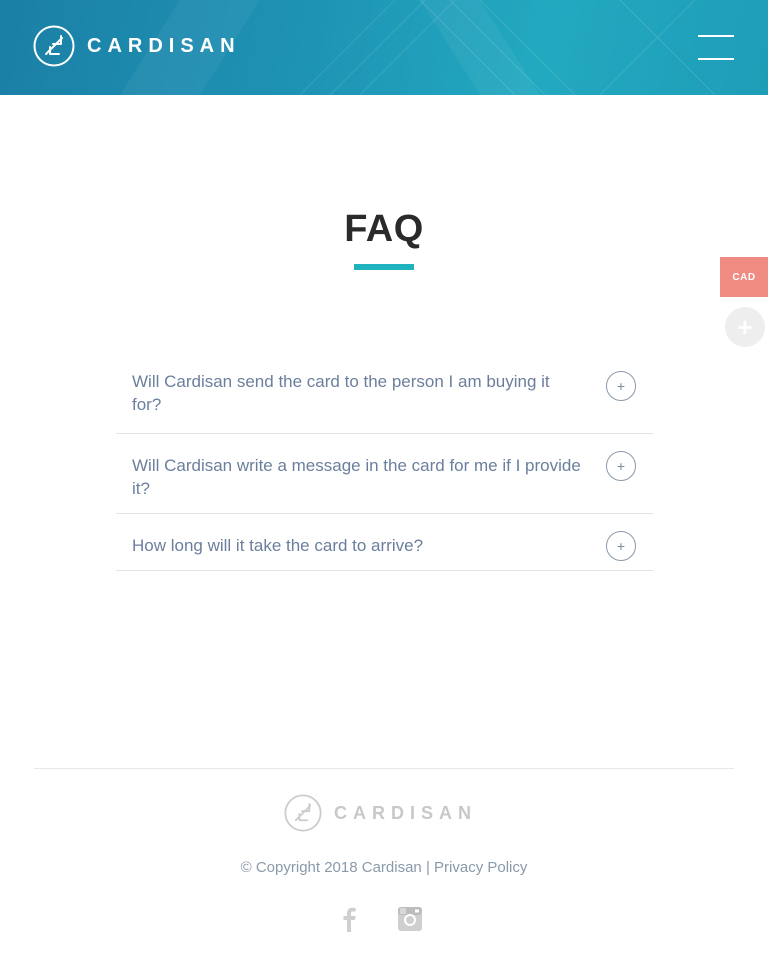  What do you see at coordinates (335, 867) in the screenshot?
I see `copyright-text: © Copyright 2018 Cardisan |` at bounding box center [335, 867].